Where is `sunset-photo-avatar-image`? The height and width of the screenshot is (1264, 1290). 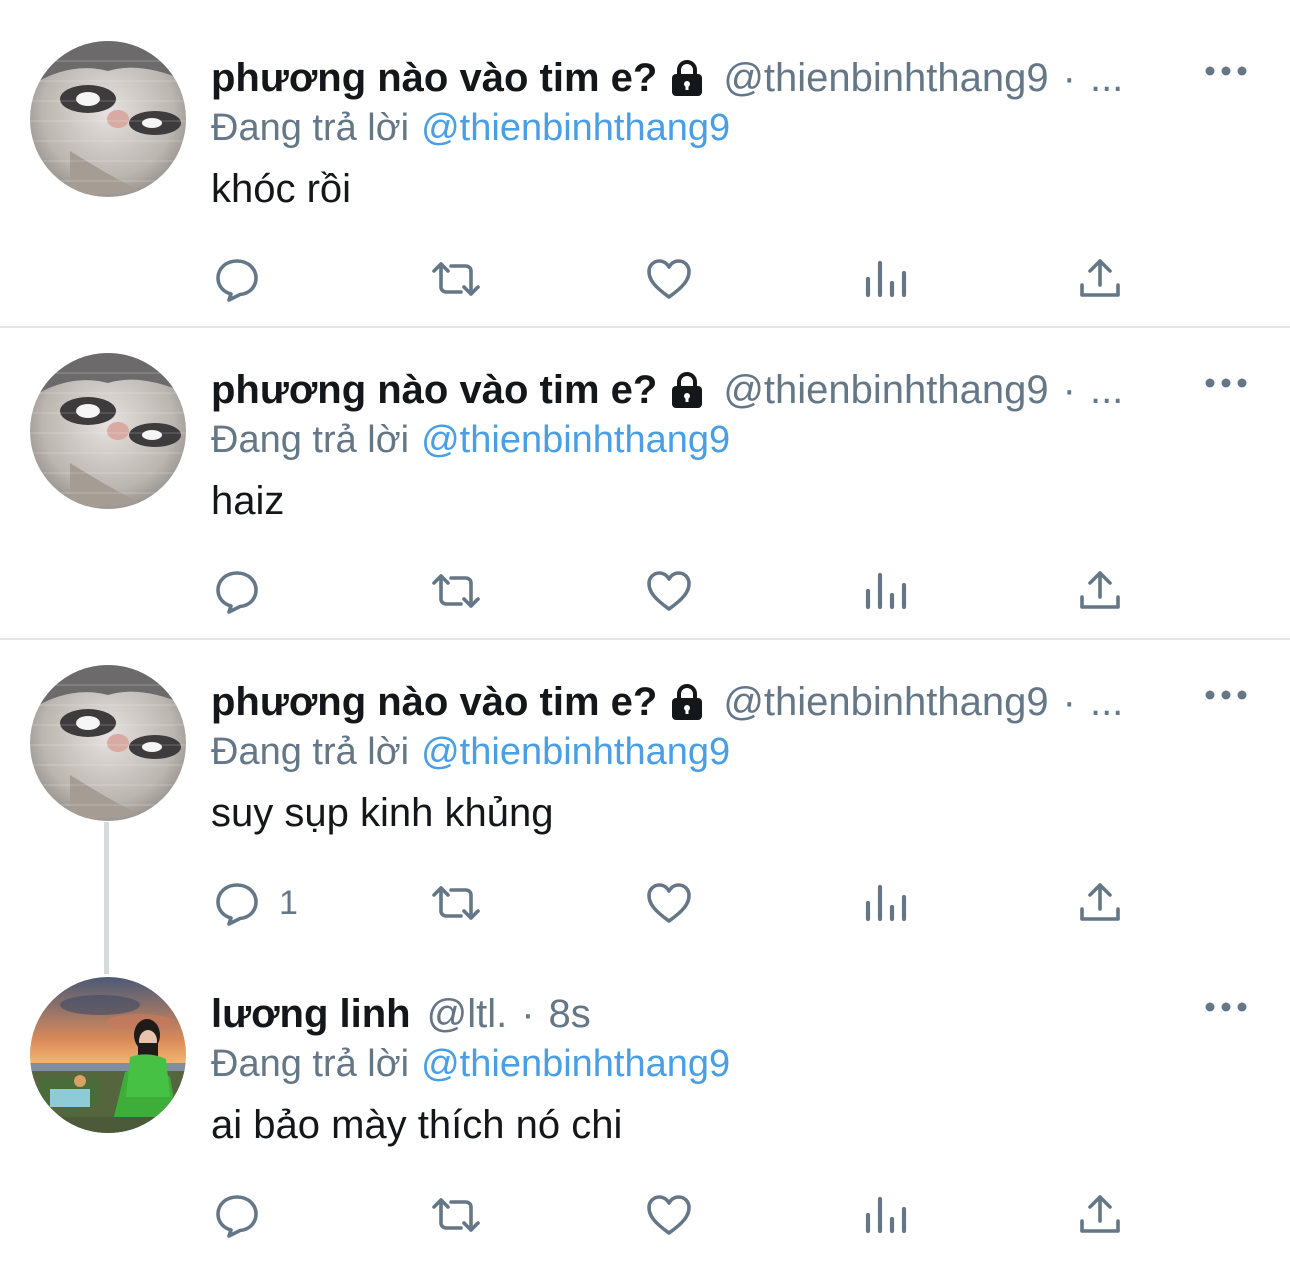 sunset-photo-avatar-image is located at coordinates (108, 1055).